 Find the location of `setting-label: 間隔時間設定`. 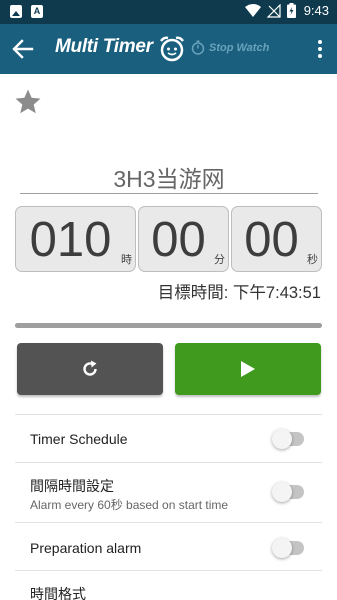

setting-label: 間隔時間設定 is located at coordinates (72, 486).